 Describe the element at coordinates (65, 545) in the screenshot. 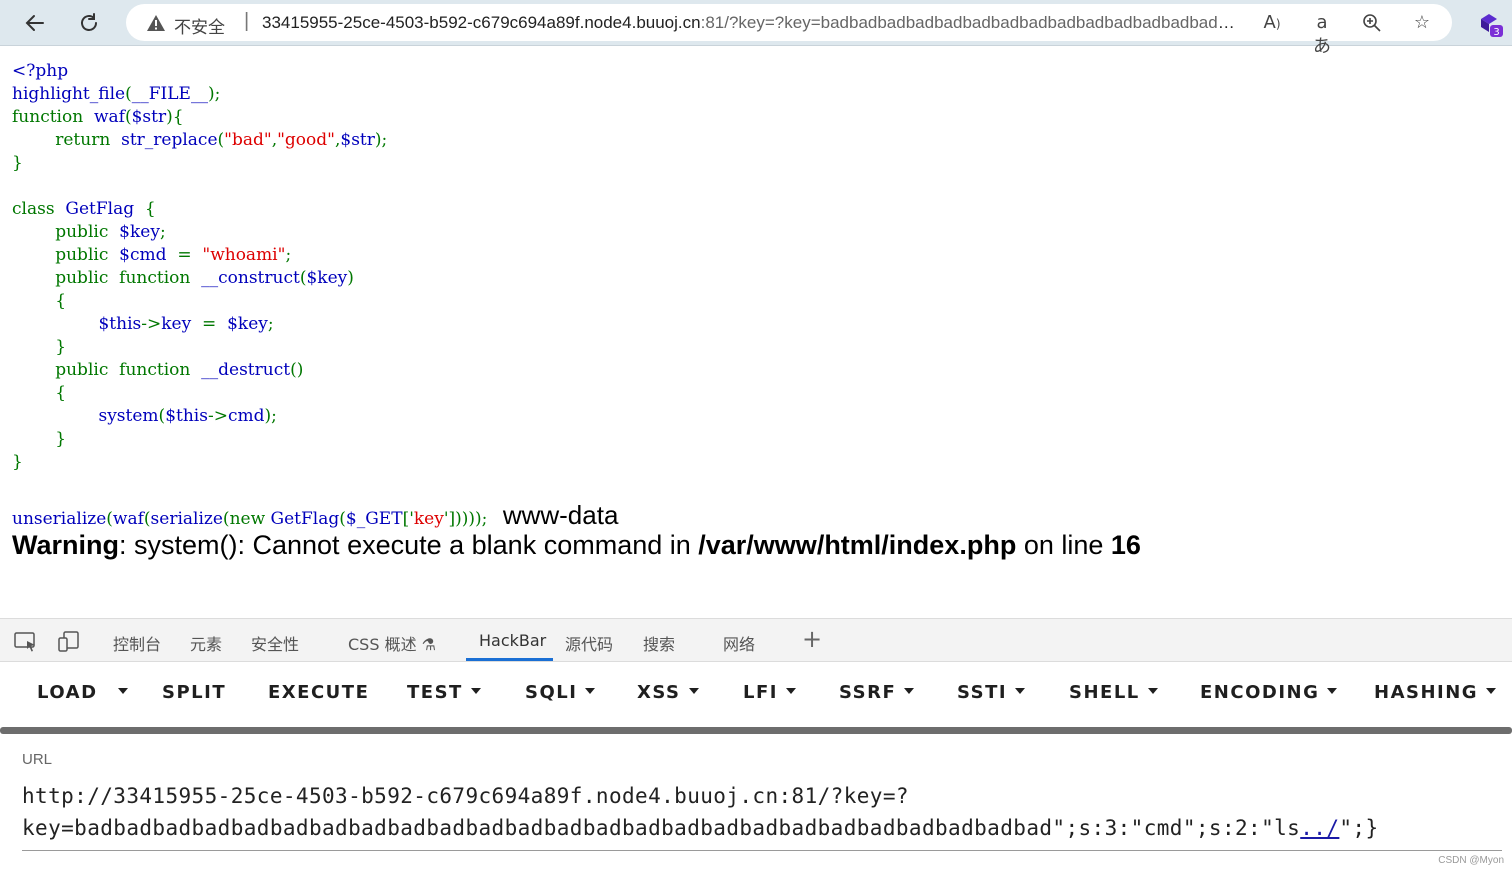

I see `warning-label: Warning` at that location.